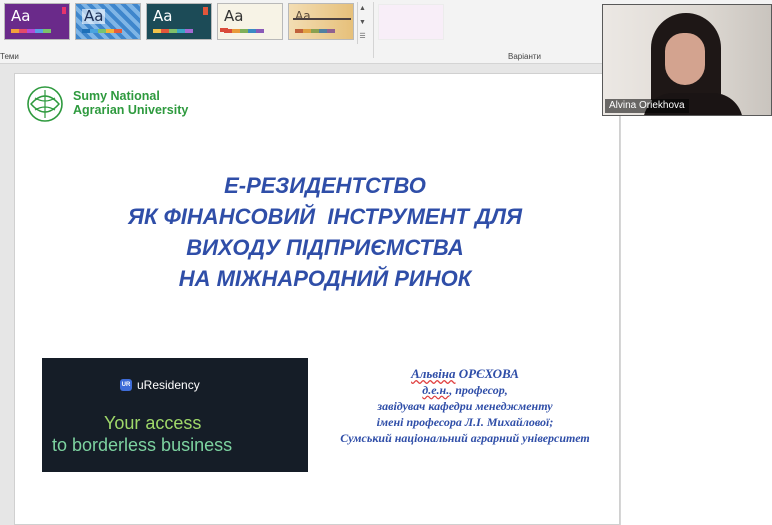  Describe the element at coordinates (108, 21) in the screenshot. I see `theme-thumbnail-2: Aa` at that location.